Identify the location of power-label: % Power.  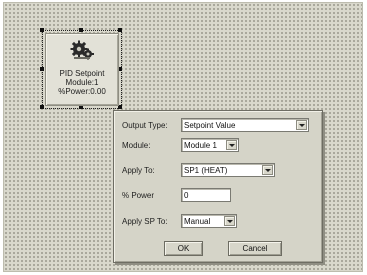
(138, 195).